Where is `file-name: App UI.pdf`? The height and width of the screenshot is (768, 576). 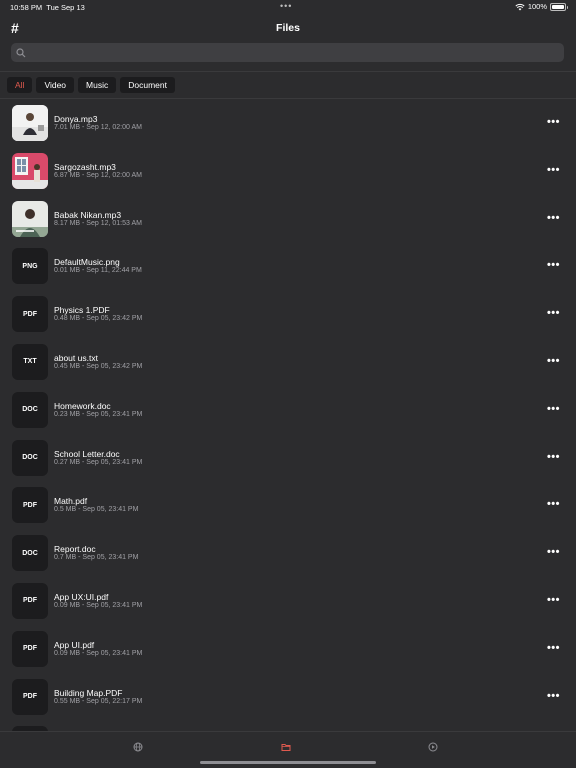
file-name: App UI.pdf is located at coordinates (74, 644).